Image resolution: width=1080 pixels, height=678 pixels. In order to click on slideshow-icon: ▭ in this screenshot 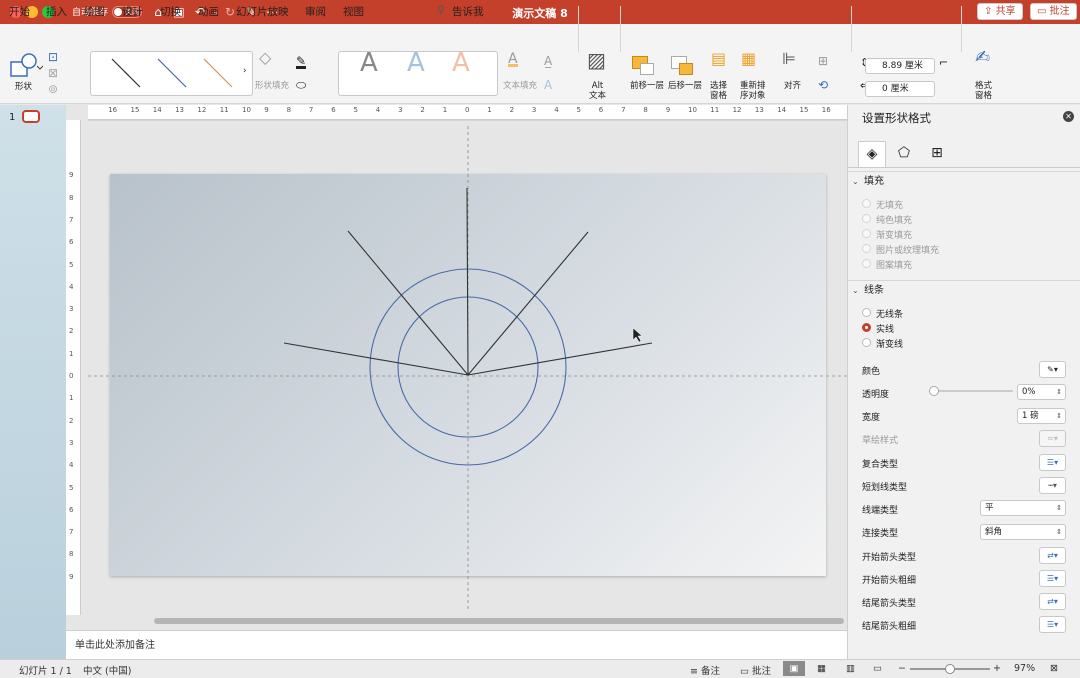, I will do `click(877, 668)`.